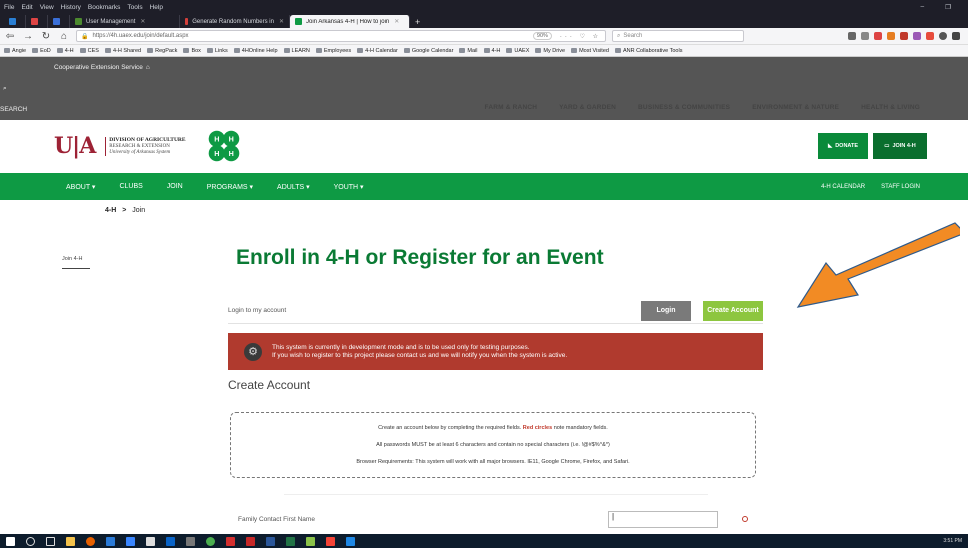  What do you see at coordinates (123, 51) in the screenshot?
I see `bookmark-item: 4-H Shared` at bounding box center [123, 51].